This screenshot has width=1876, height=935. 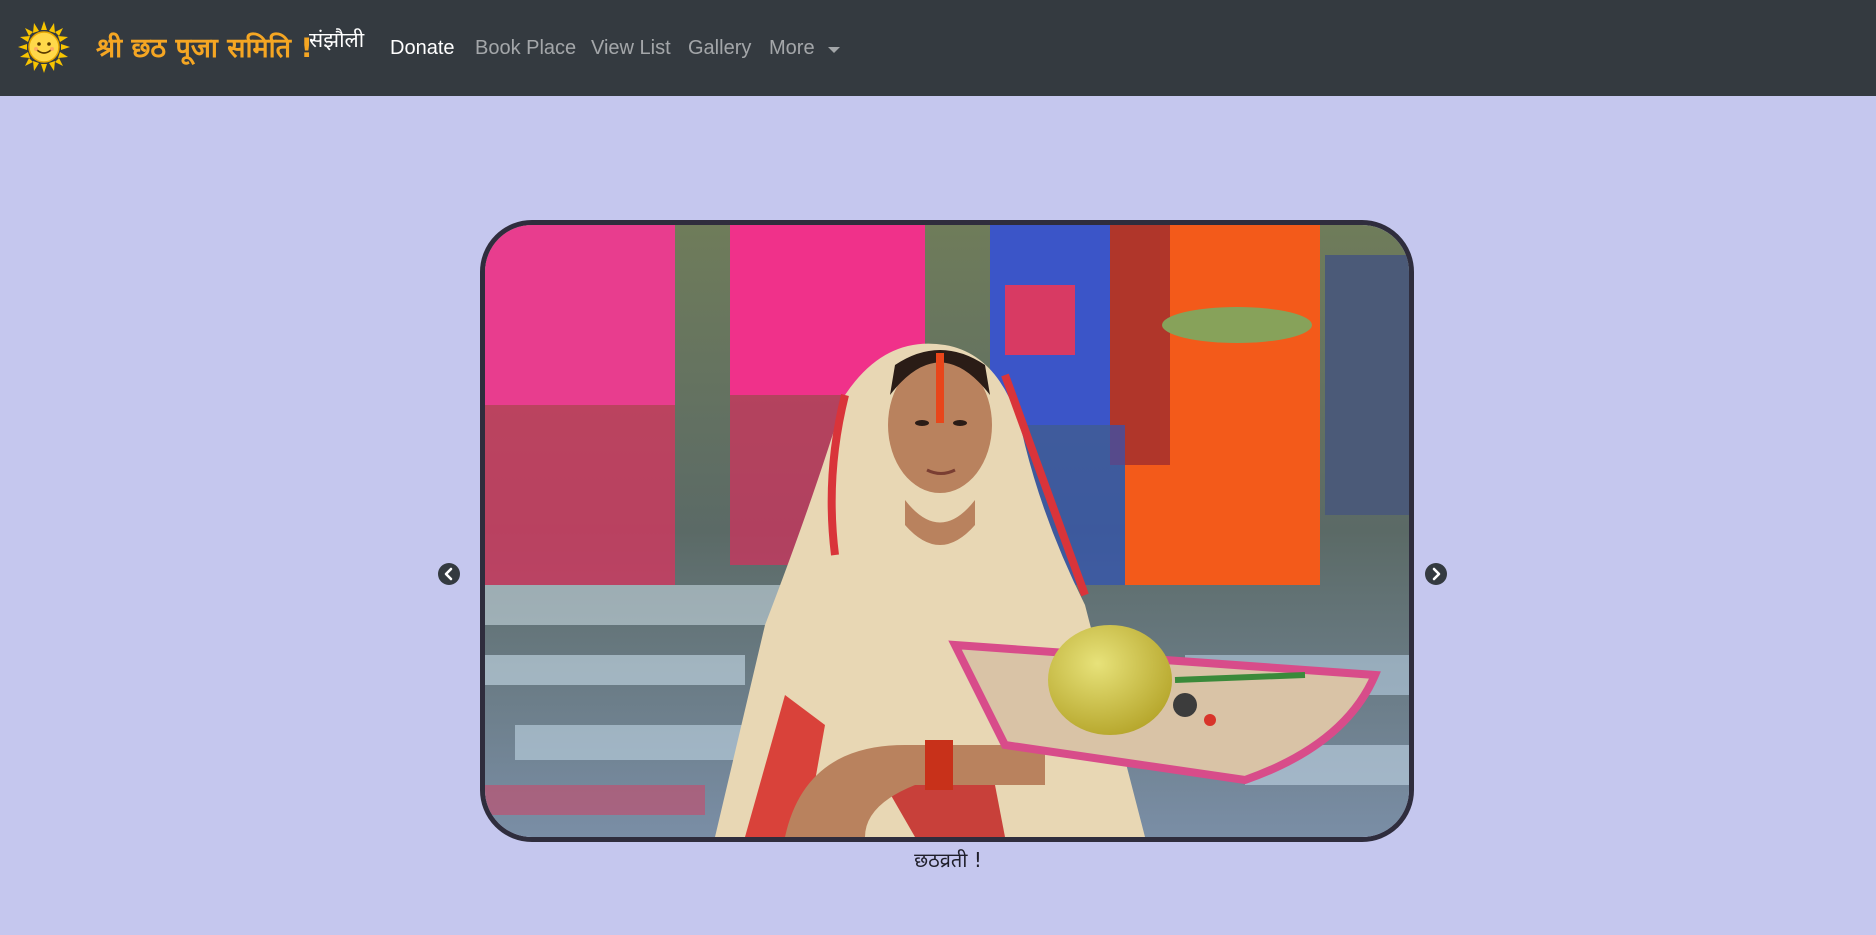 I want to click on carousel-caption: छठव्रती !, so click(x=948, y=860).